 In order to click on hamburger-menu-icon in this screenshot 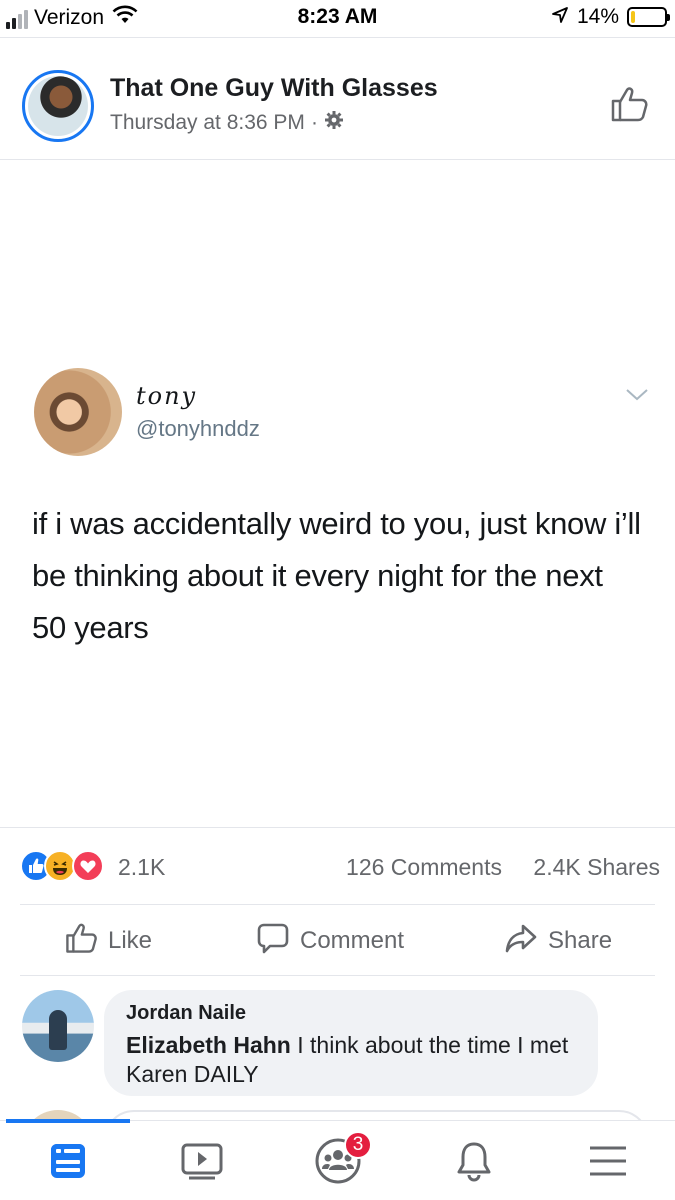, I will do `click(608, 1161)`.